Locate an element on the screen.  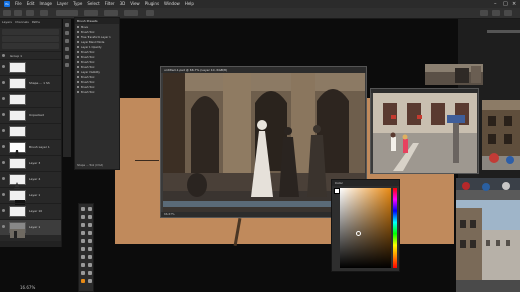
smoothing-field is located at coordinates (131, 13).